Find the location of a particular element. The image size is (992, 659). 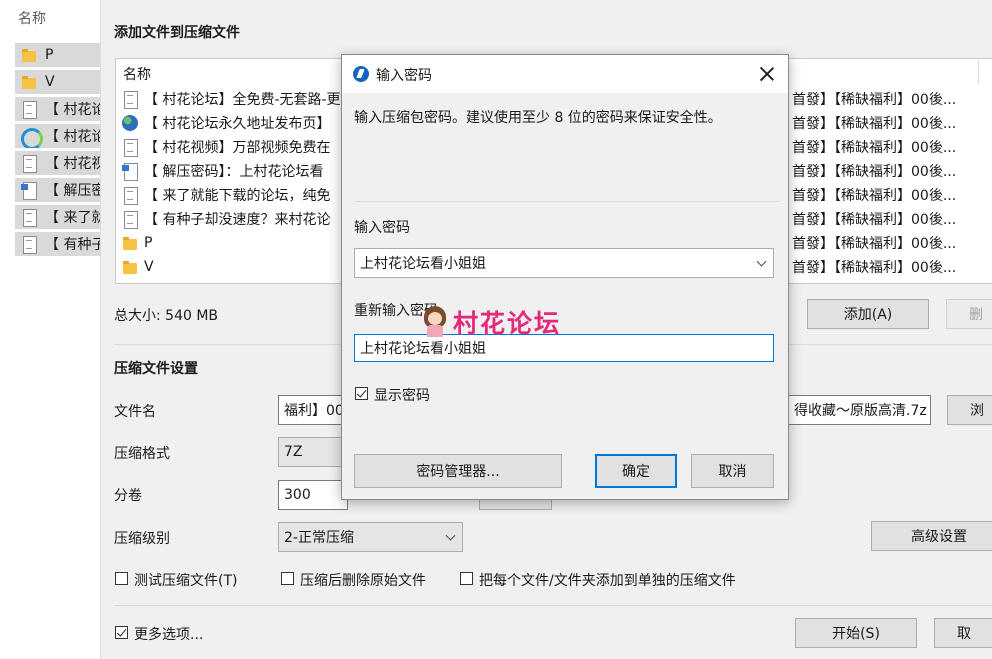

settings-section-title: 压缩文件设置 is located at coordinates (156, 369).